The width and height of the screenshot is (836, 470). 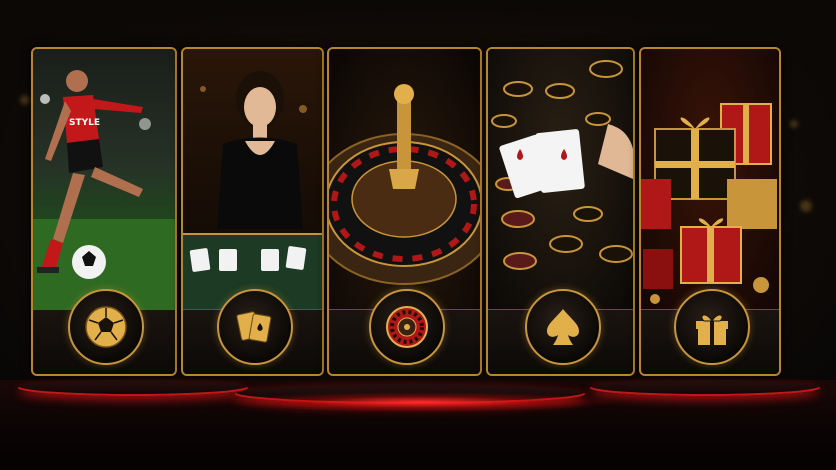 What do you see at coordinates (562, 165) in the screenshot?
I see `poker-scene` at bounding box center [562, 165].